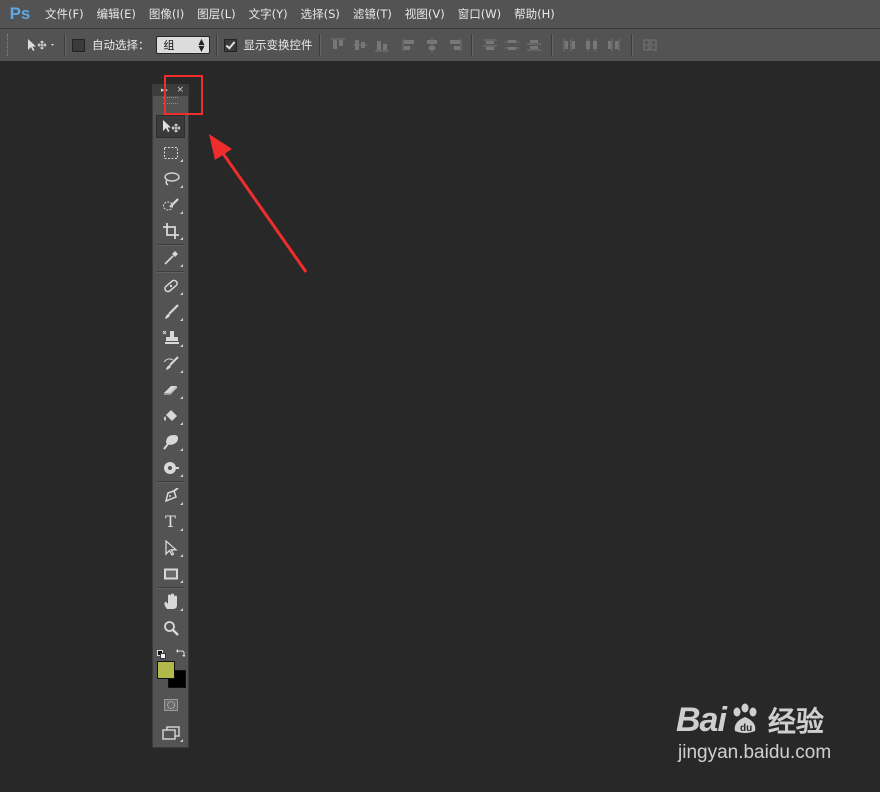 This screenshot has width=880, height=792. I want to click on watermark-url: jingyan.baidu.com, so click(755, 752).